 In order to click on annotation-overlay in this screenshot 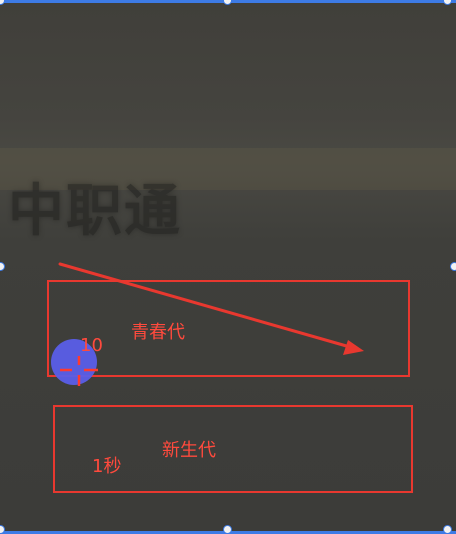, I will do `click(211, 308)`.